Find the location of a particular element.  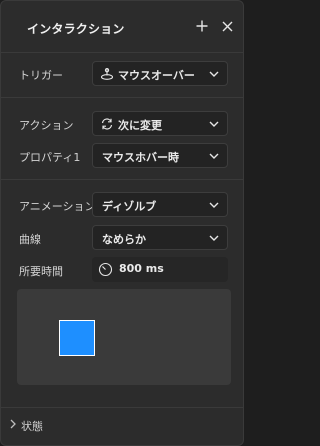

animation-dropdown: ディゾルブ is located at coordinates (160, 204).